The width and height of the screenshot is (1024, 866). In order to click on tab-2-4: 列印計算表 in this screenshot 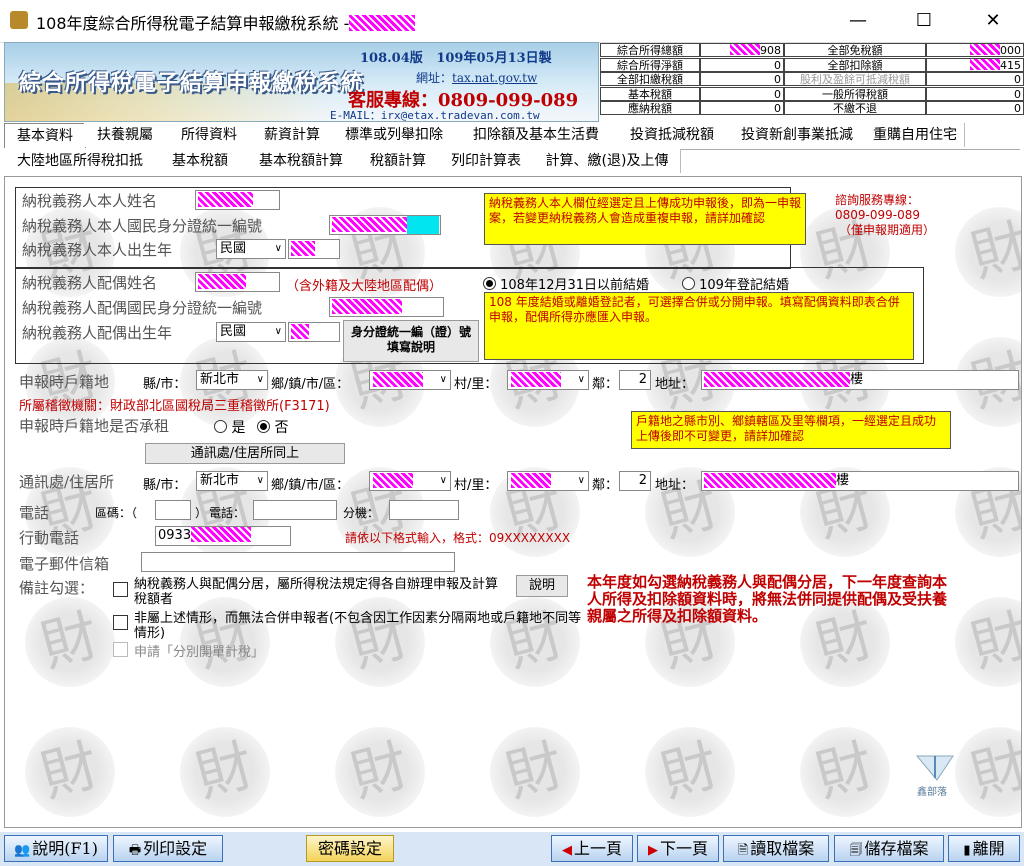, I will do `click(486, 161)`.